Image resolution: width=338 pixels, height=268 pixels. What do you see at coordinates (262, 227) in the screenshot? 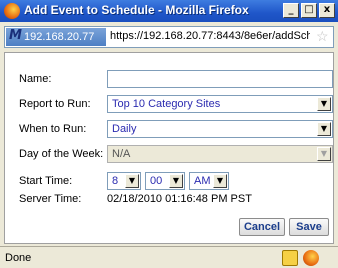
I see `cancel-button: Cancel` at bounding box center [262, 227].